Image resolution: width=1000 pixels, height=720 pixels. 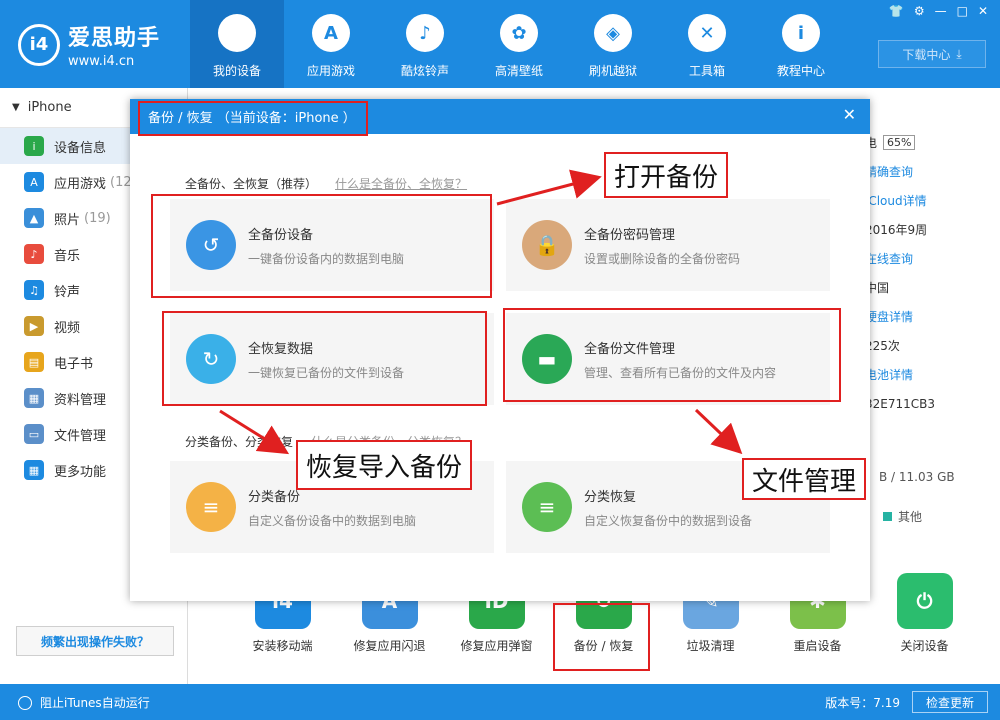 What do you see at coordinates (882, 346) in the screenshot?
I see `info-row-value: 225次` at bounding box center [882, 346].